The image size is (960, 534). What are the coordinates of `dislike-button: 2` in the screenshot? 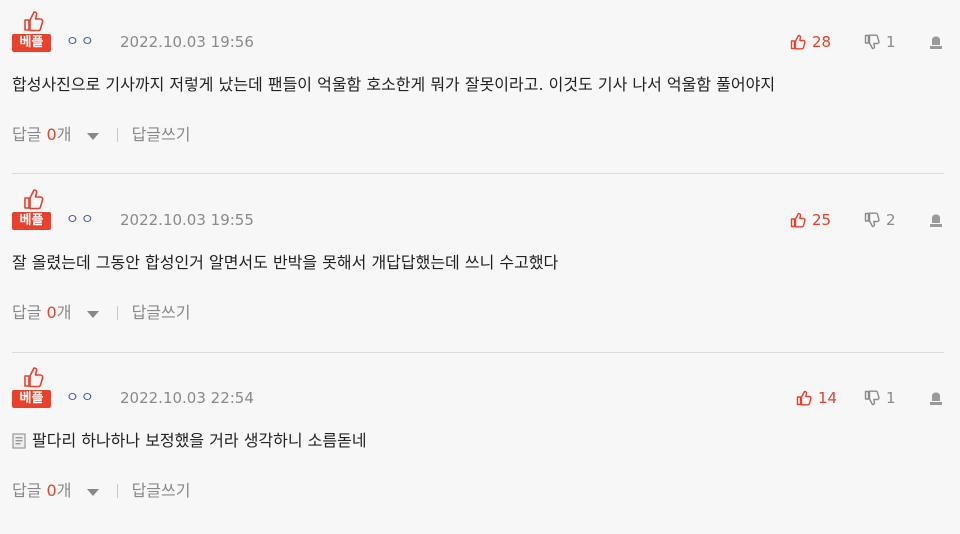 It's located at (880, 220).